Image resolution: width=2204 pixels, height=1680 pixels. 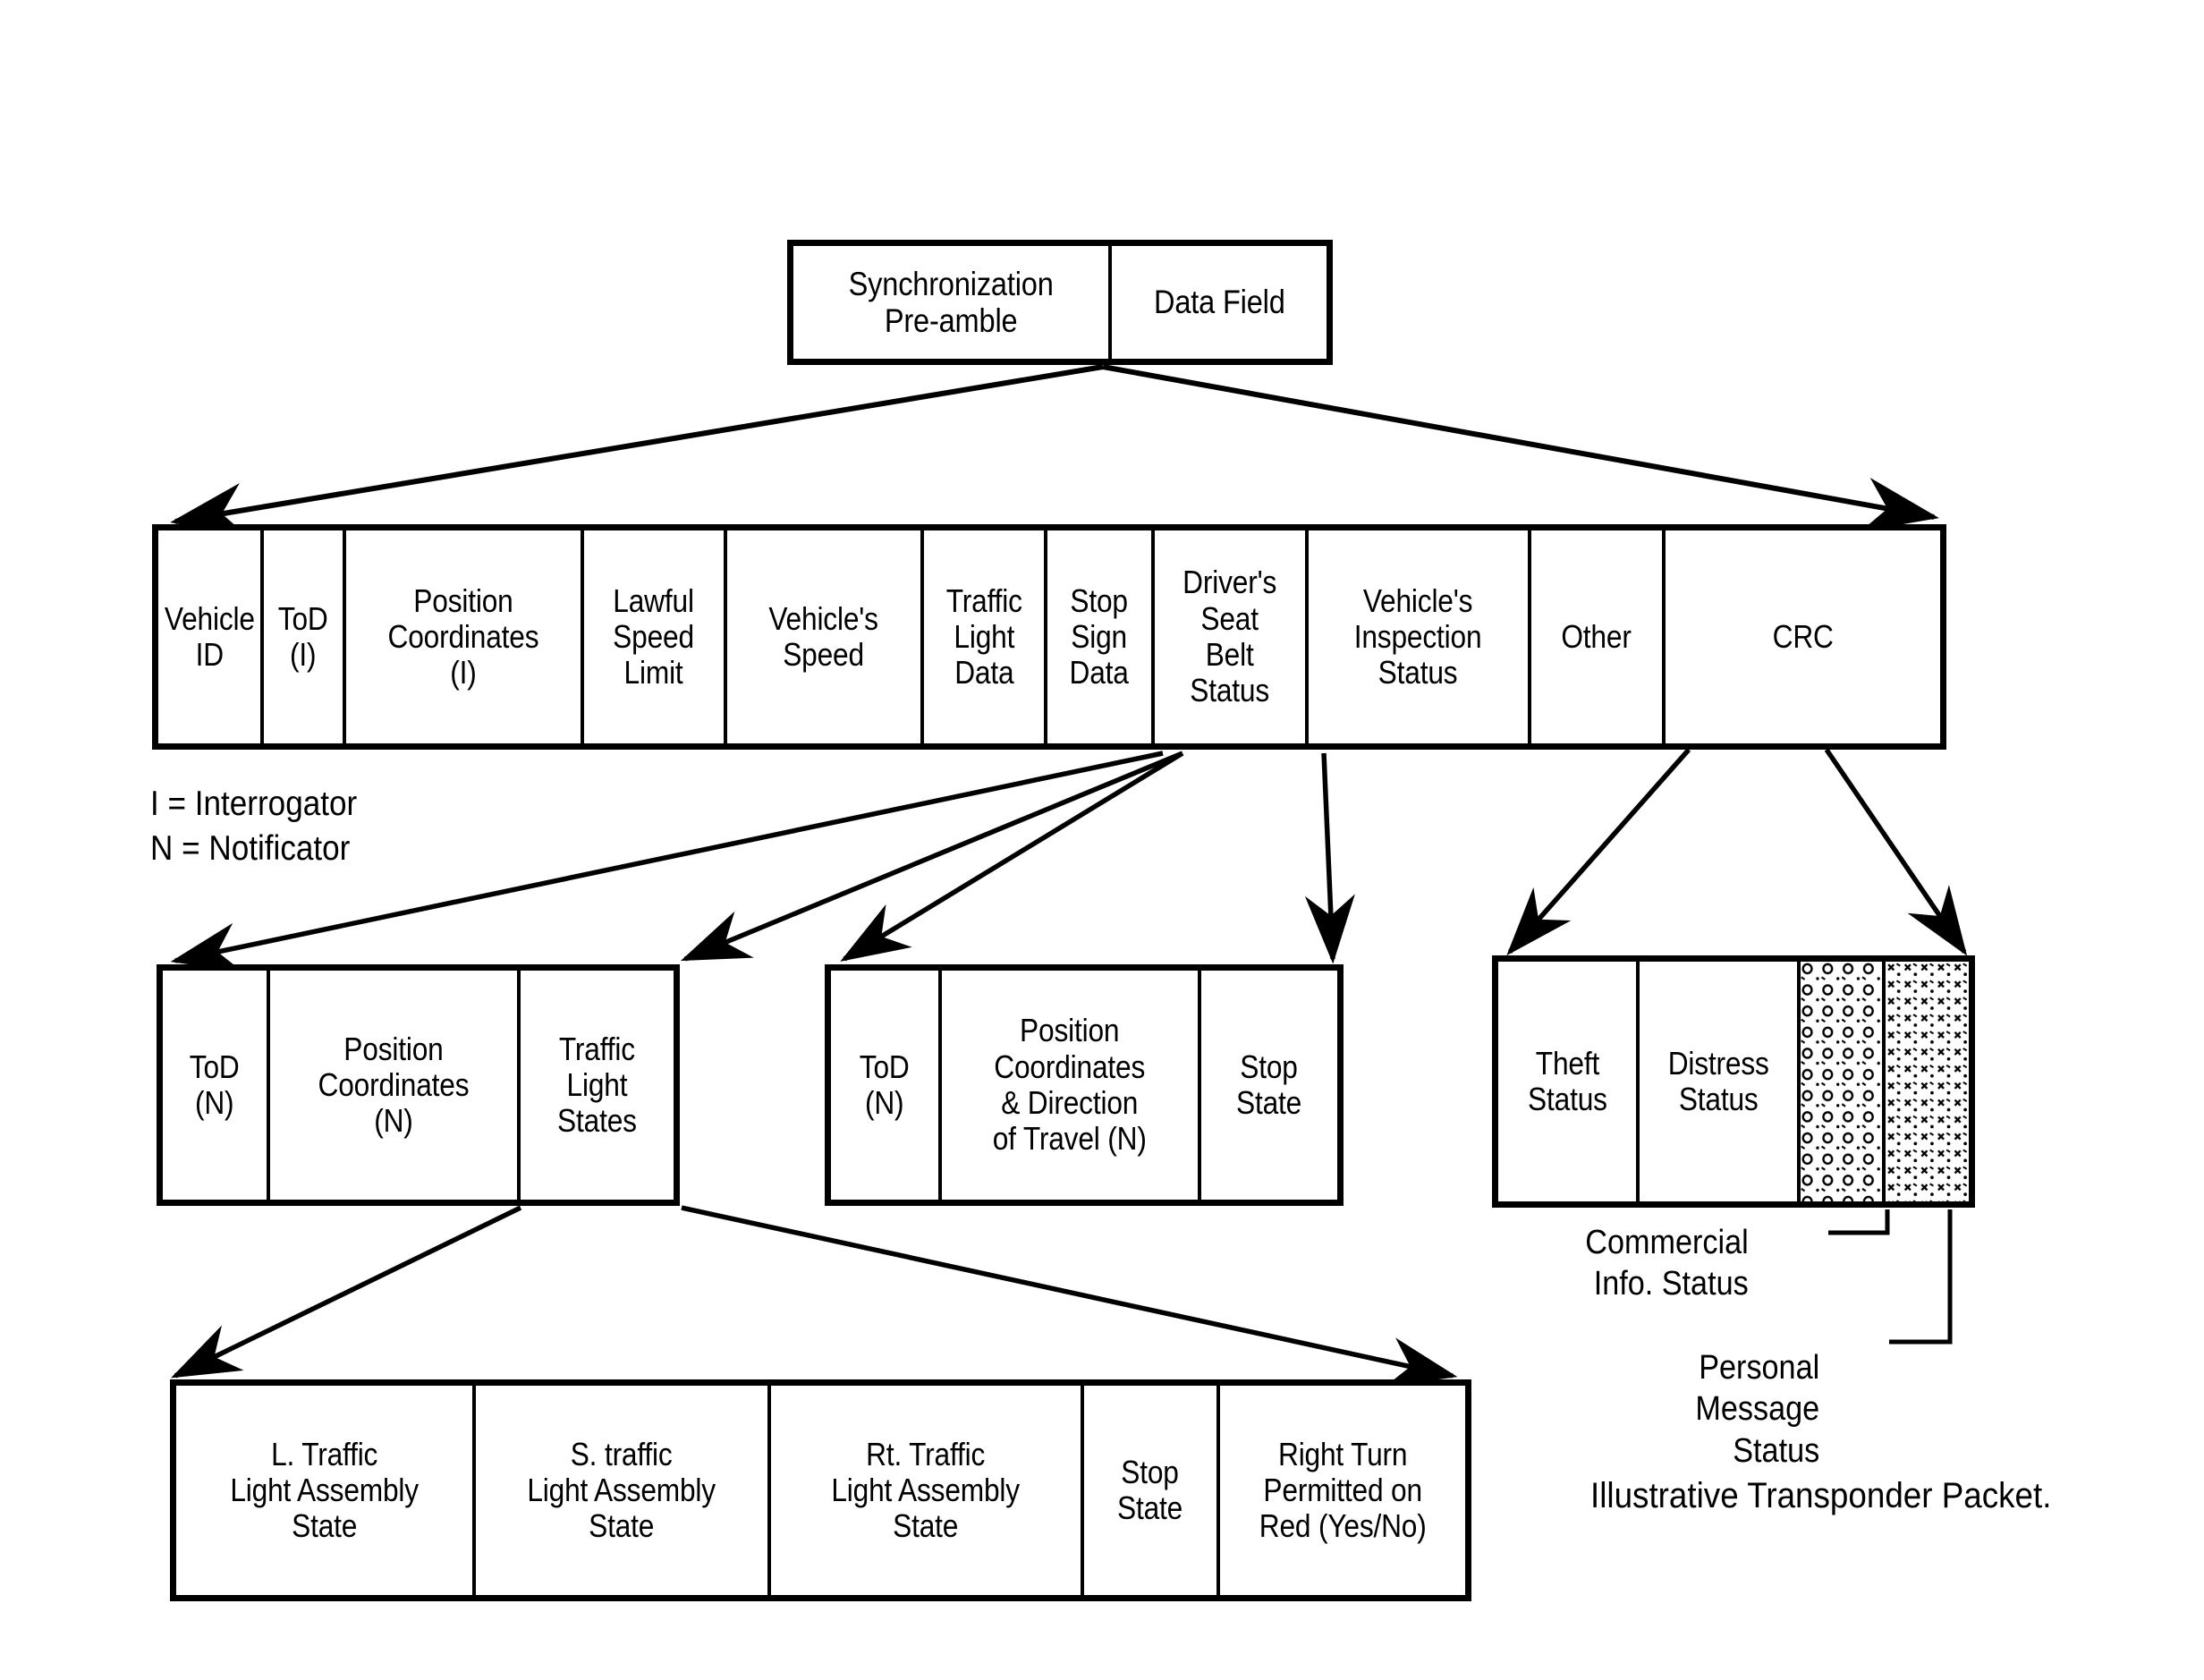 I want to click on tld-cell-tod-n: ToD (N), so click(x=216, y=1085).